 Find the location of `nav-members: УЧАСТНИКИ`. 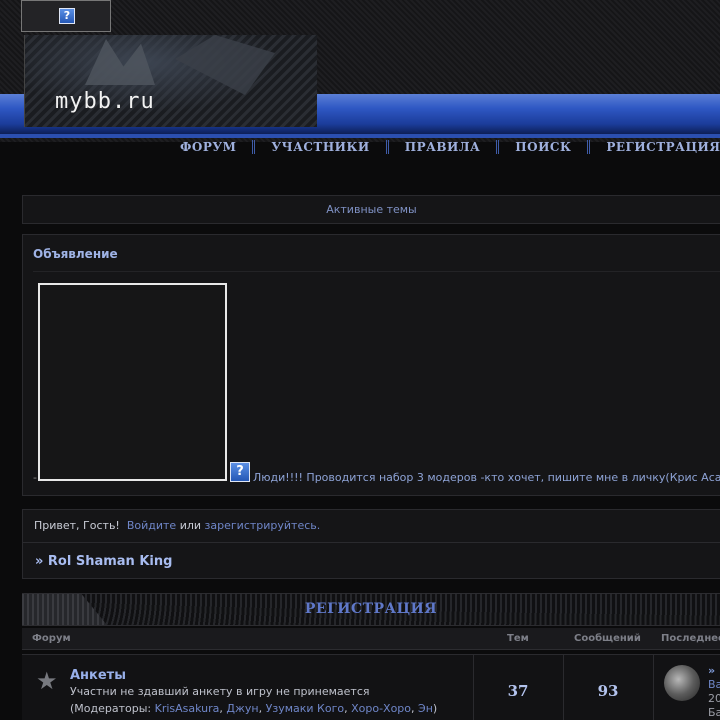

nav-members: УЧАСТНИКИ is located at coordinates (322, 147).